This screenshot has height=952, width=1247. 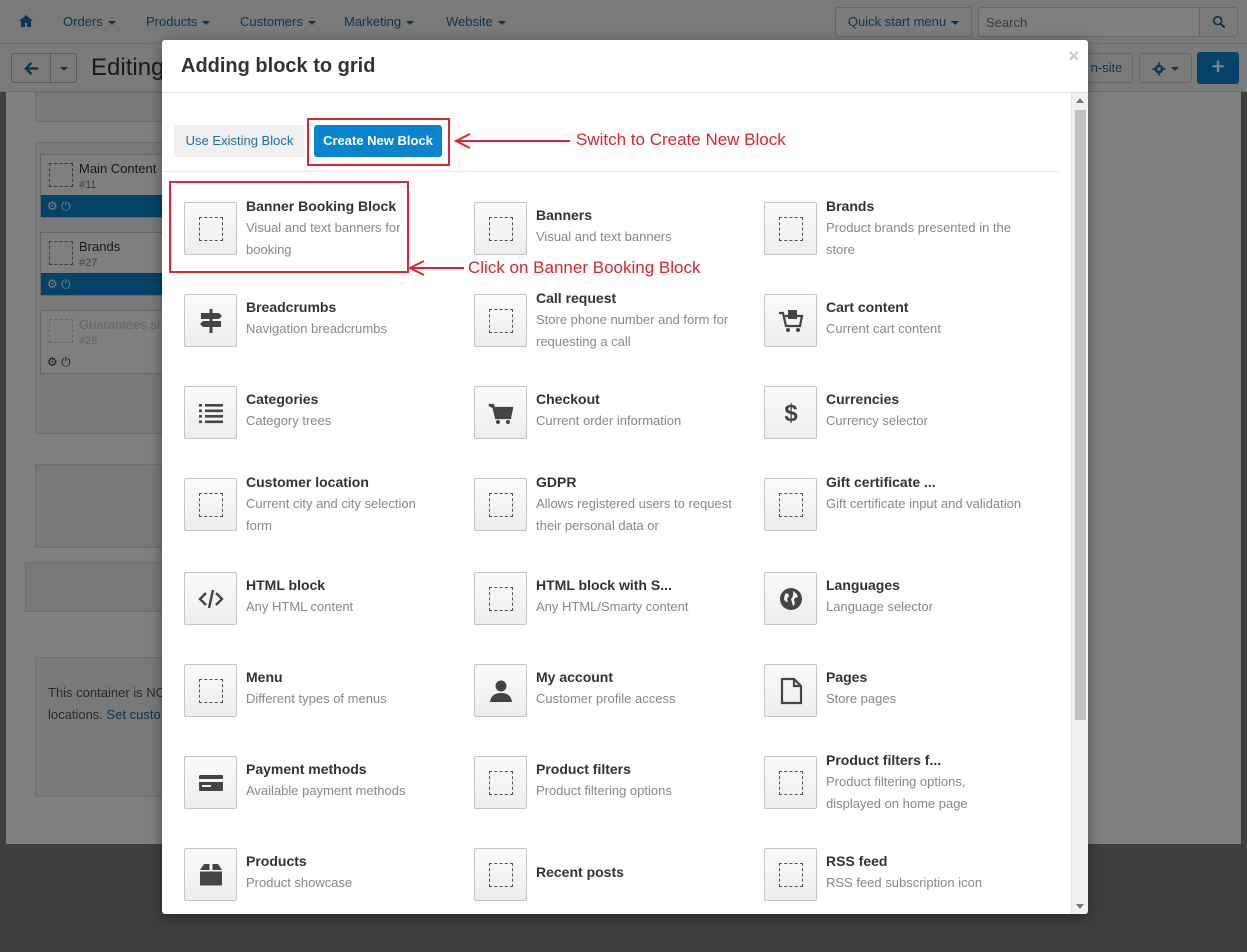 I want to click on block-type-name: Pages, so click(x=847, y=677).